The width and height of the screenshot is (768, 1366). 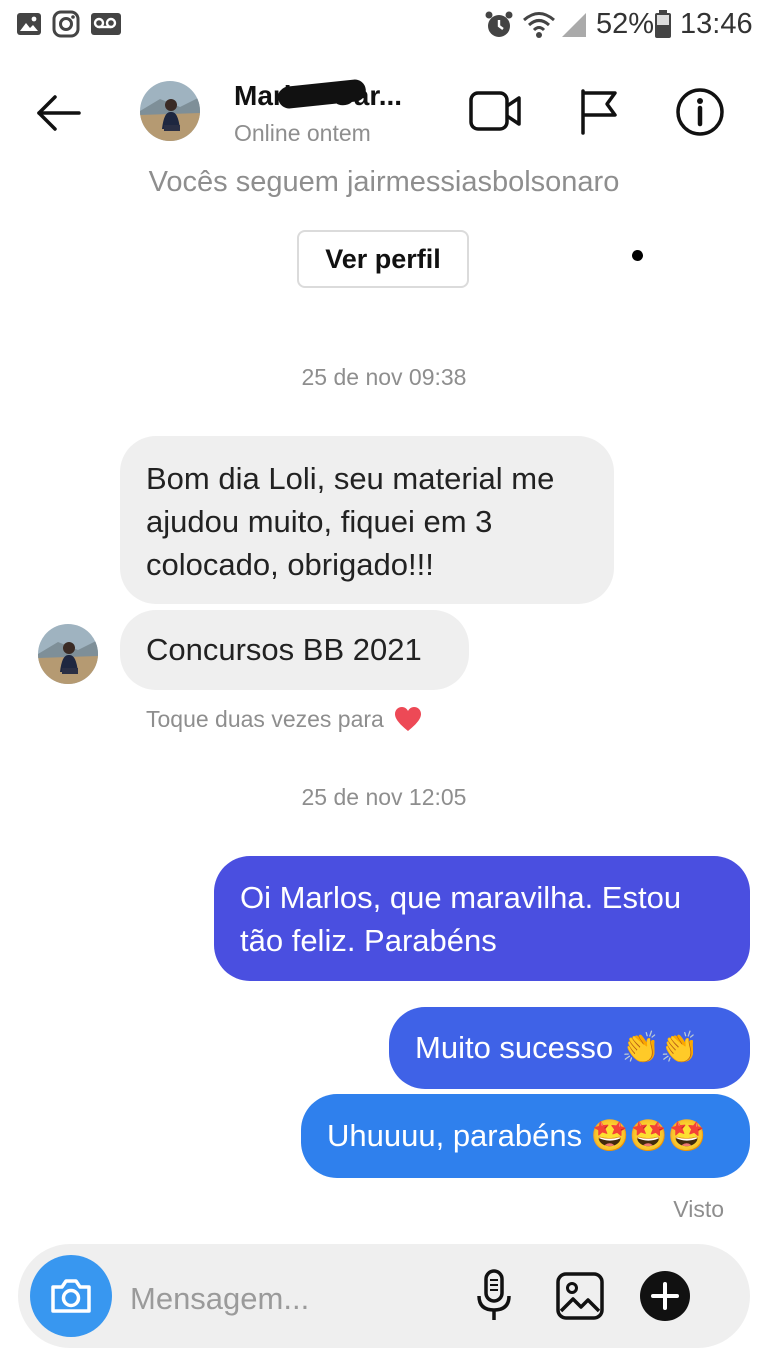 I want to click on instagram-icon, so click(x=66, y=24).